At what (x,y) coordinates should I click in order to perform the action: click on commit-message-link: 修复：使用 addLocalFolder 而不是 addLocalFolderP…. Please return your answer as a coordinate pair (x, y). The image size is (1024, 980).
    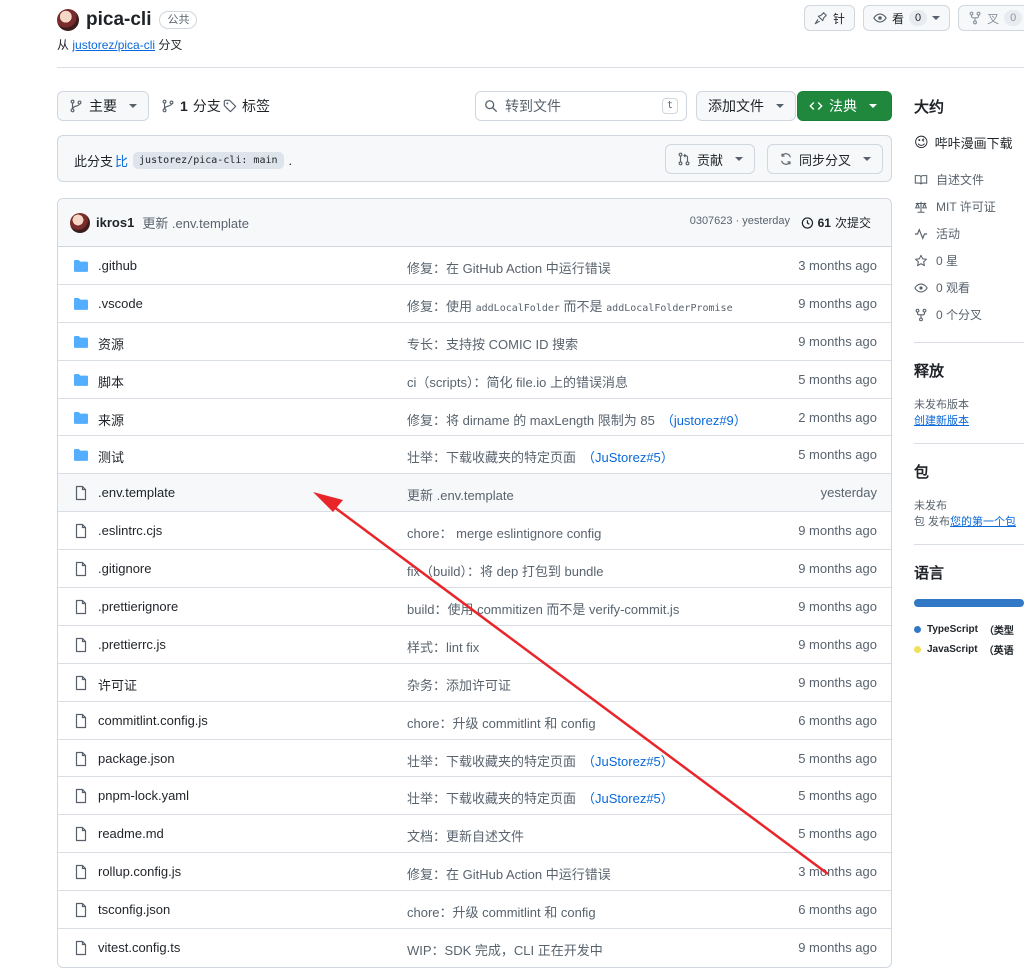
    Looking at the image, I should click on (570, 305).